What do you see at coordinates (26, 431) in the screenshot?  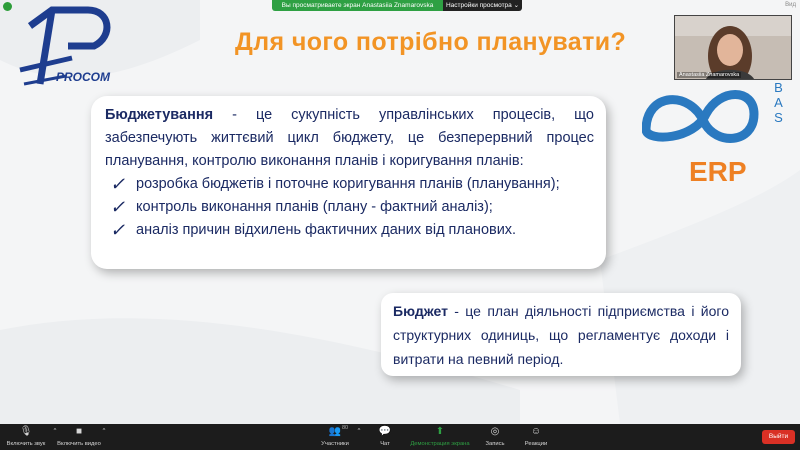 I see `muted-microphone-icon: 🎙` at bounding box center [26, 431].